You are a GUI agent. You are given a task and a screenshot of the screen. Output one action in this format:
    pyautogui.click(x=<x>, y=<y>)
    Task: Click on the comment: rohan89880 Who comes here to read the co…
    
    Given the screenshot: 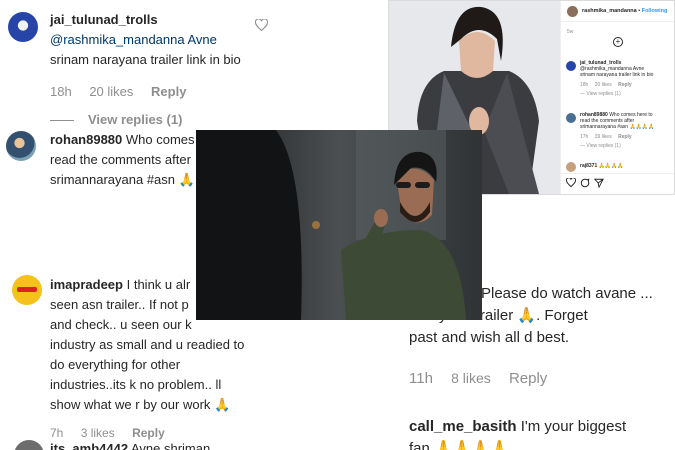 What is the action you would take?
    pyautogui.click(x=627, y=130)
    